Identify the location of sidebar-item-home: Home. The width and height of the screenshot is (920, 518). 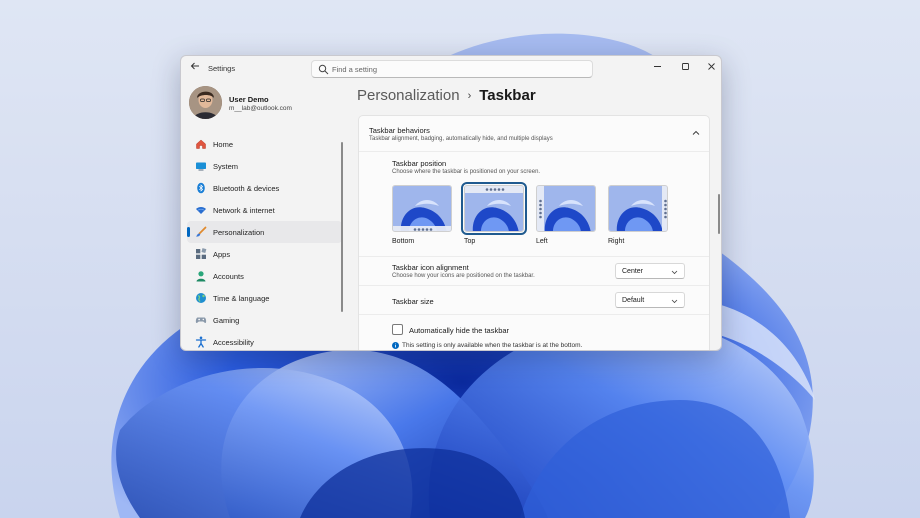
(264, 144).